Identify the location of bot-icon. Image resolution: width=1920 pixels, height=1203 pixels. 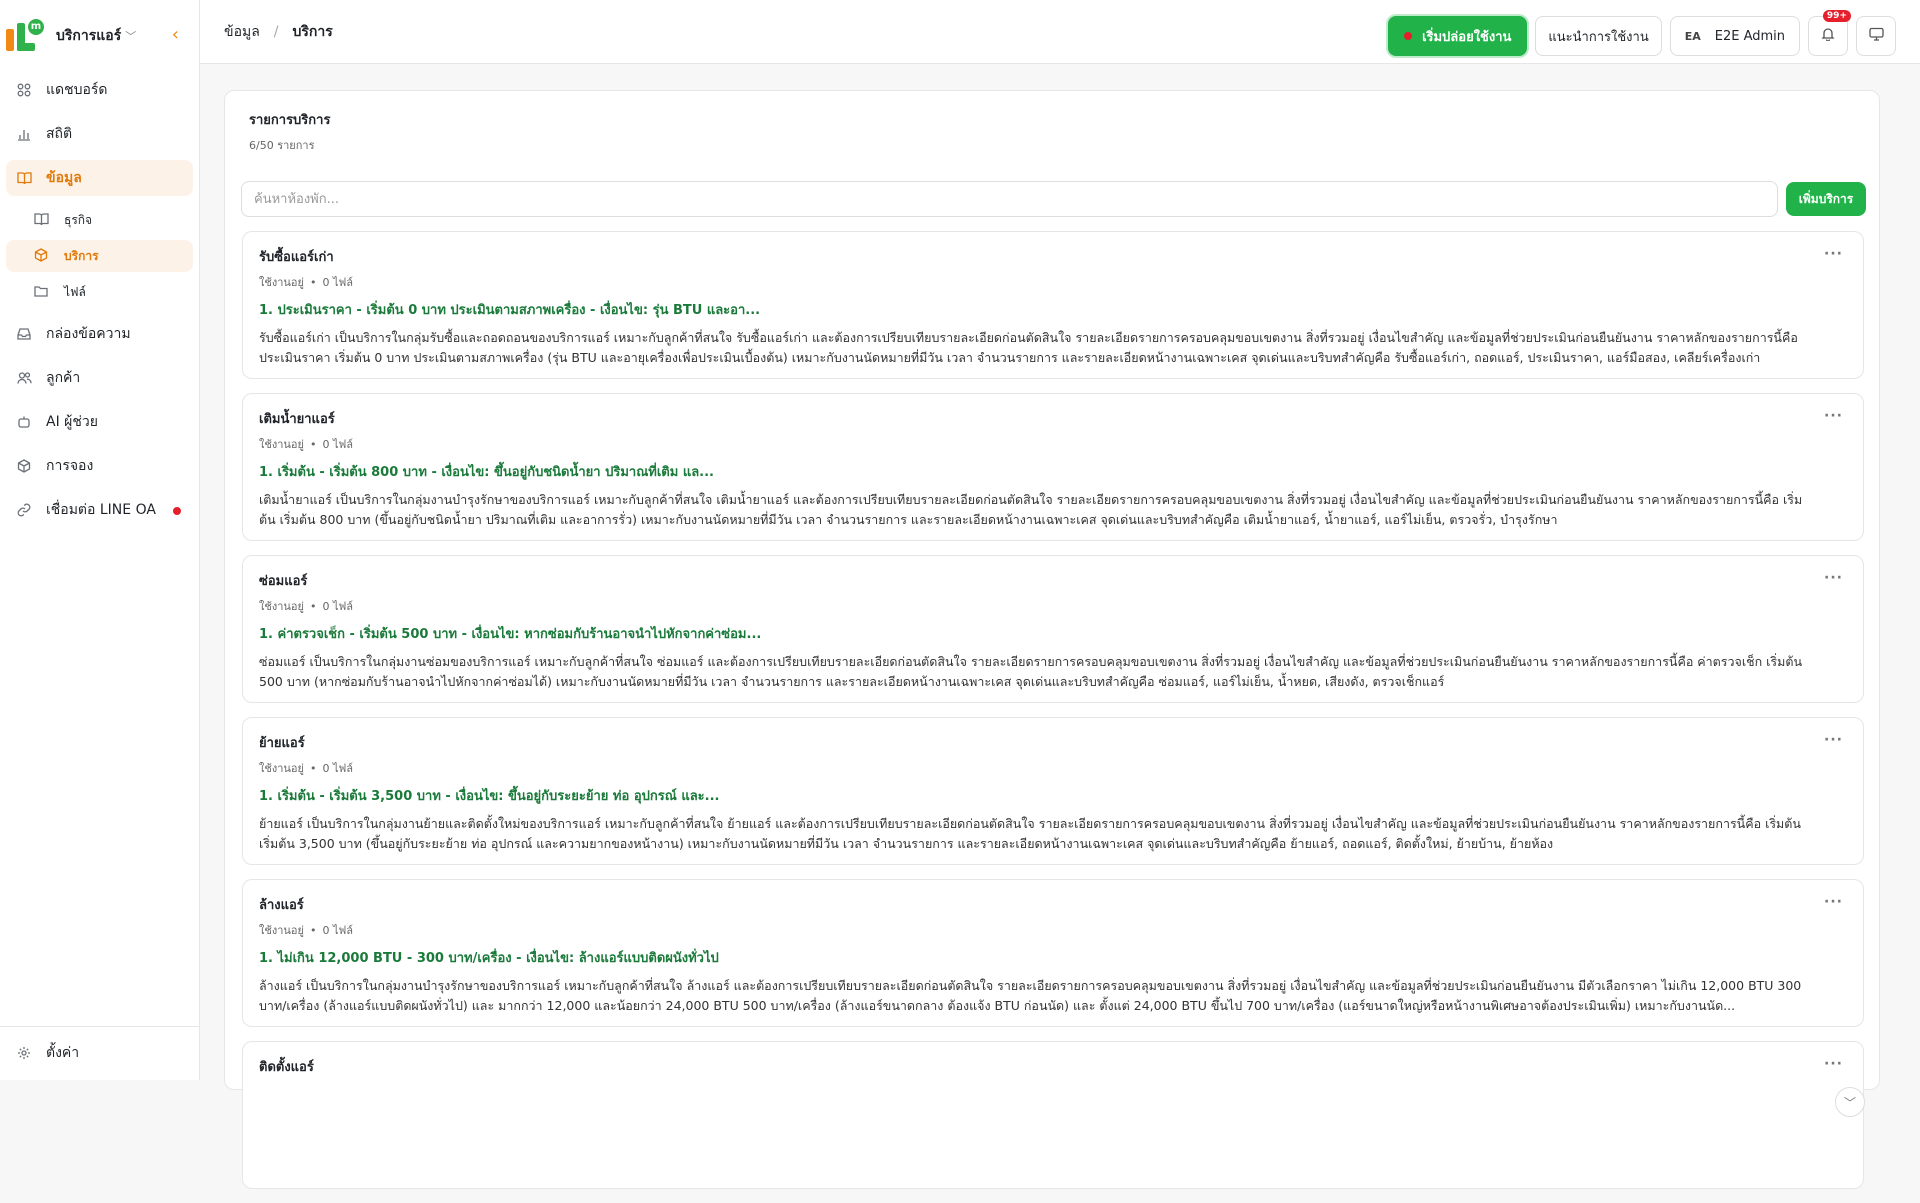
(24, 422).